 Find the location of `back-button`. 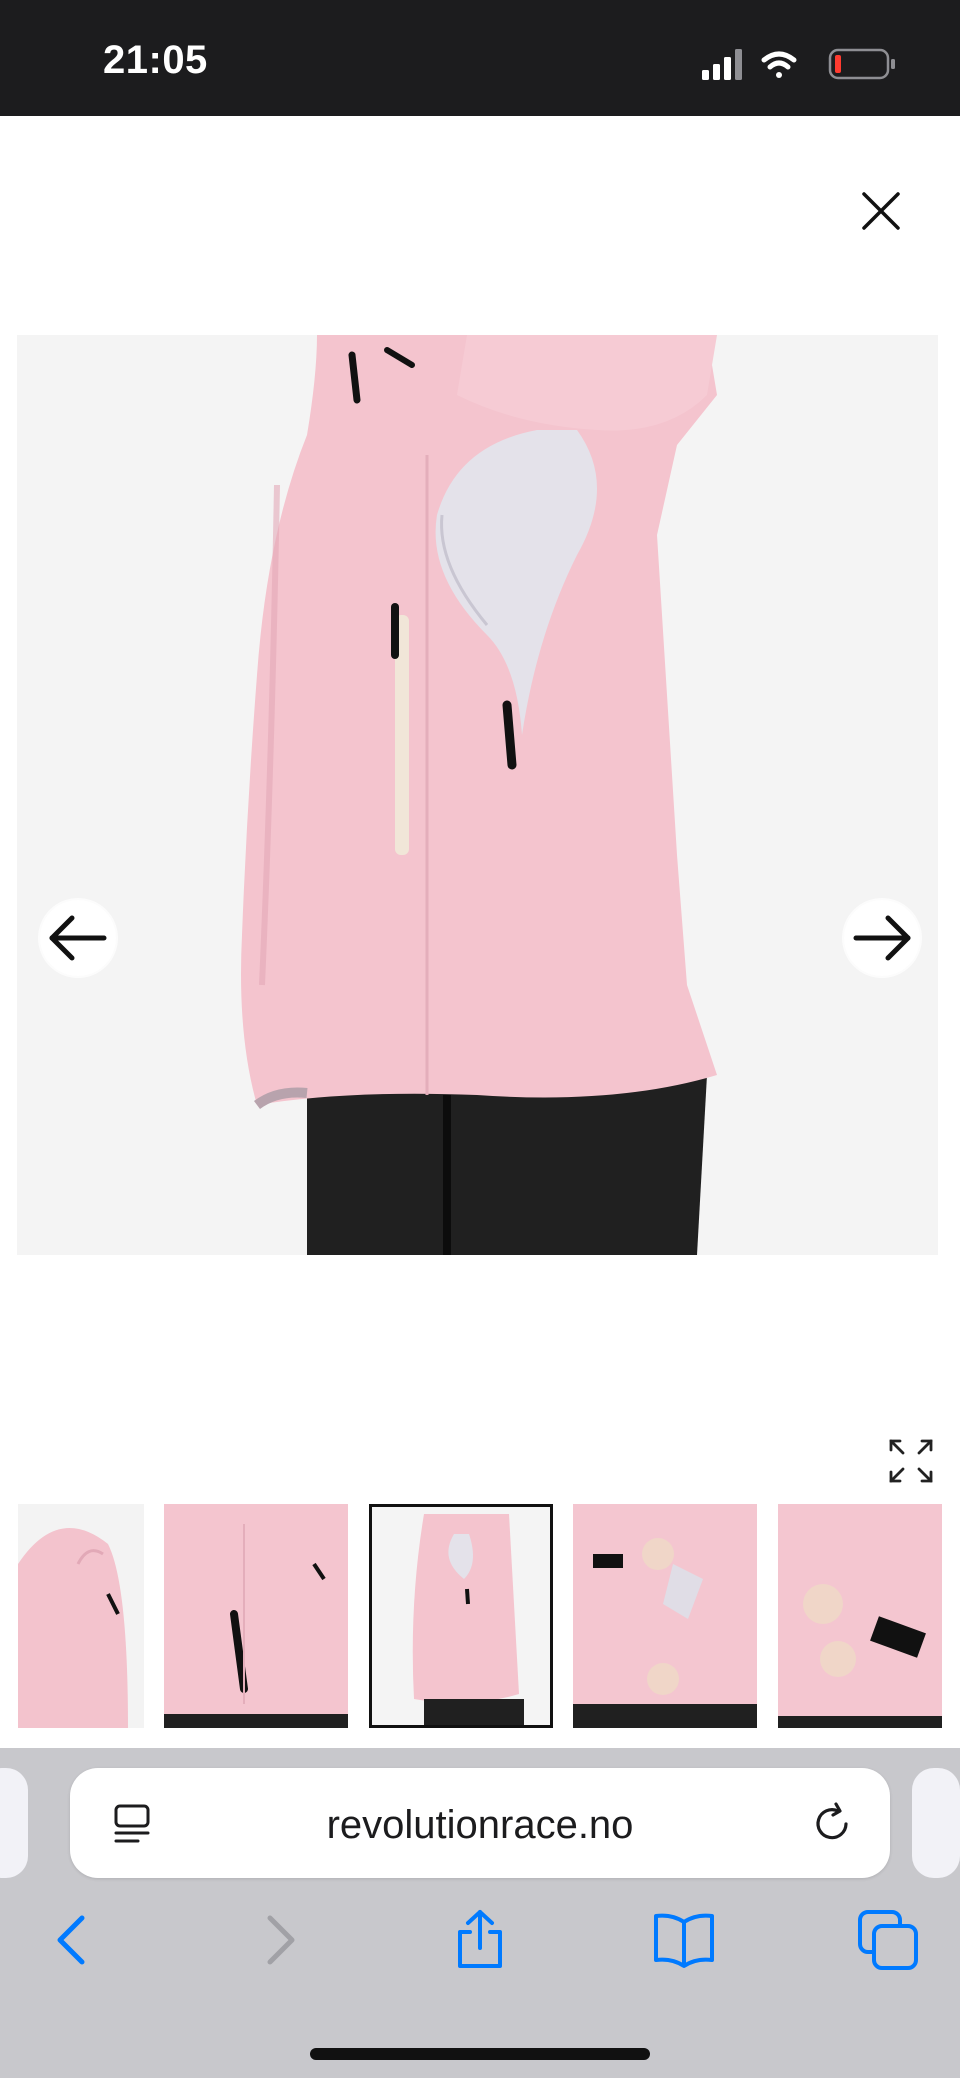

back-button is located at coordinates (72, 1940).